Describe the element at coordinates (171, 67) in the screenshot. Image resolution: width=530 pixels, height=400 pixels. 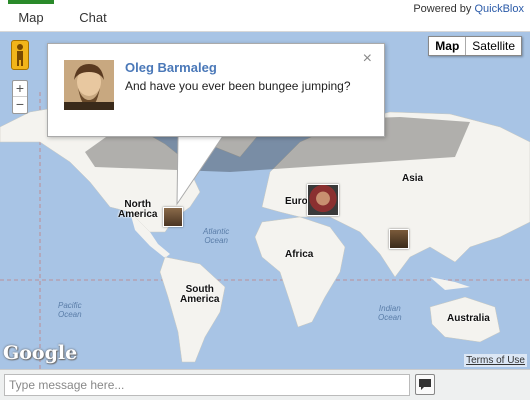
I see `popup-user-name: Oleg Barmaleg` at that location.